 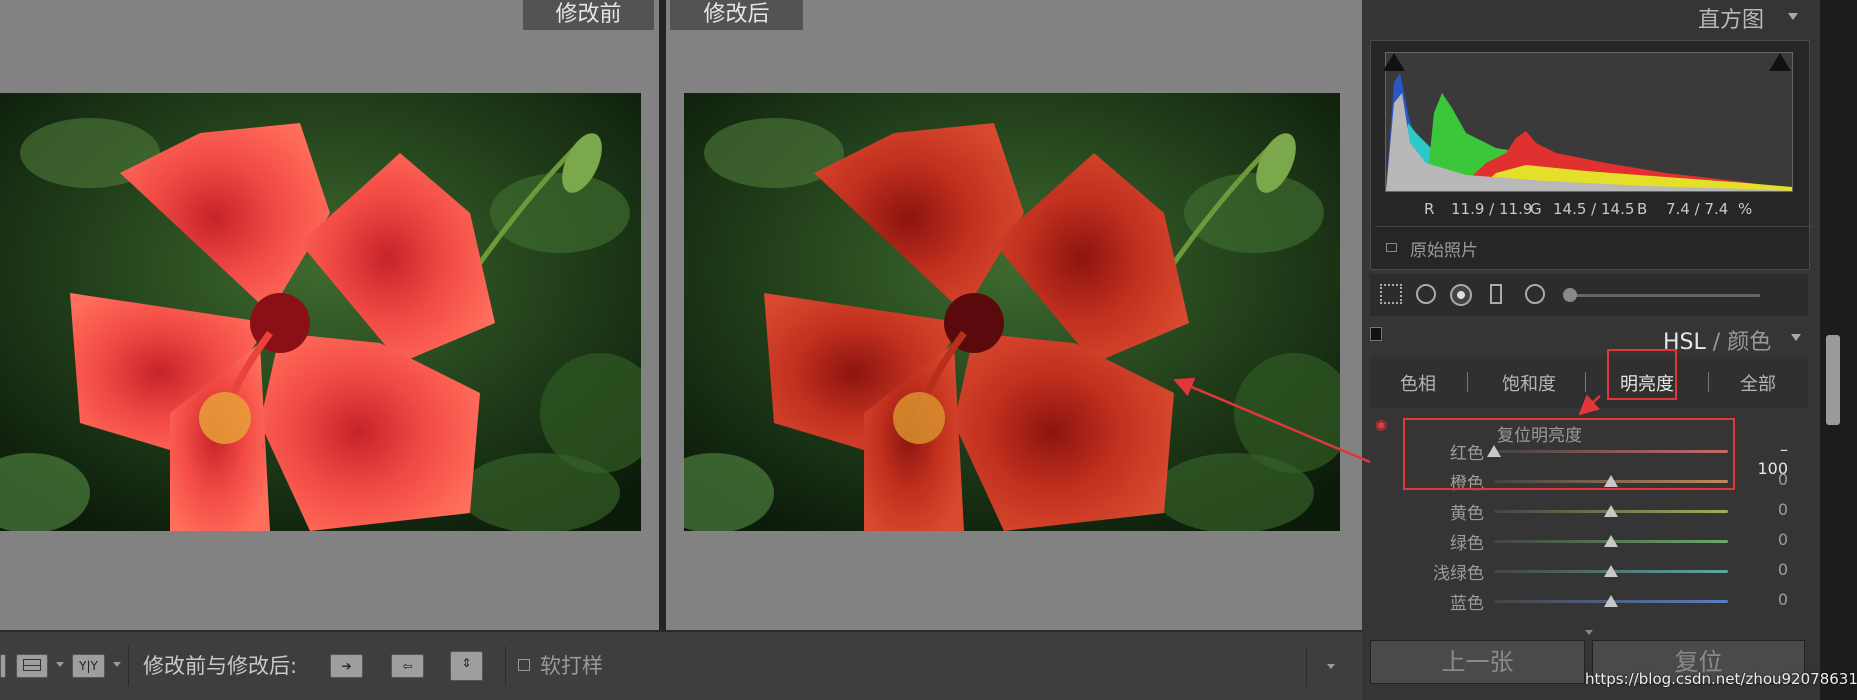 What do you see at coordinates (1721, 679) in the screenshot?
I see `watermark: https://blog.csdn.net/zhou920786312` at bounding box center [1721, 679].